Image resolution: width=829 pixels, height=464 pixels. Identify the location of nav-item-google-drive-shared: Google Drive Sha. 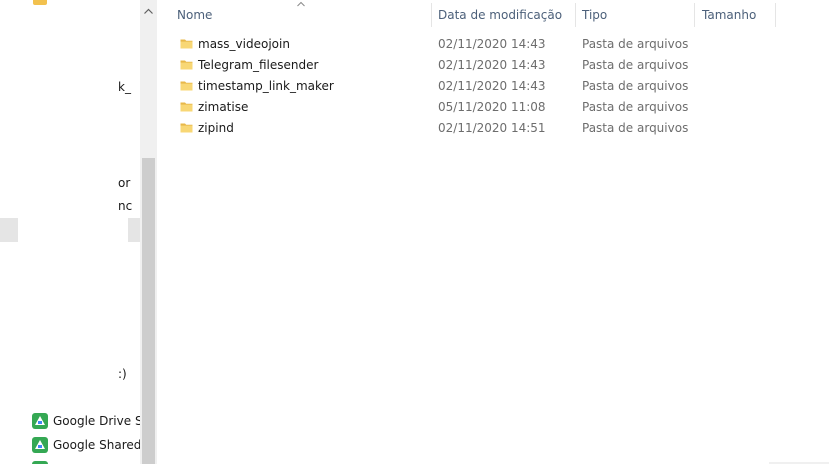
(86, 421).